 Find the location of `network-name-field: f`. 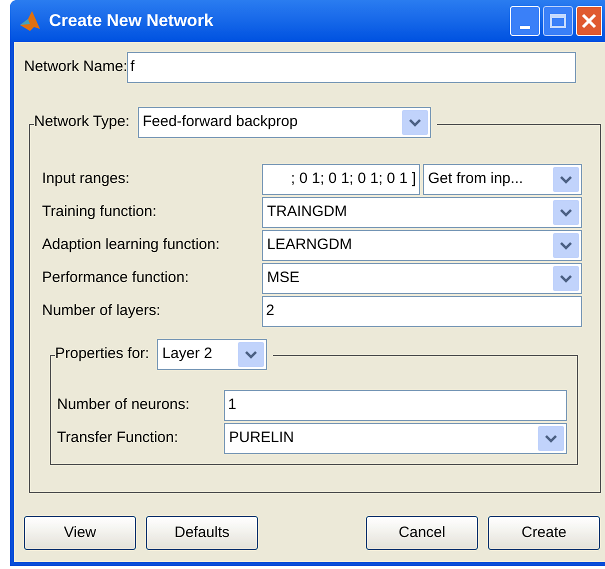

network-name-field: f is located at coordinates (351, 67).